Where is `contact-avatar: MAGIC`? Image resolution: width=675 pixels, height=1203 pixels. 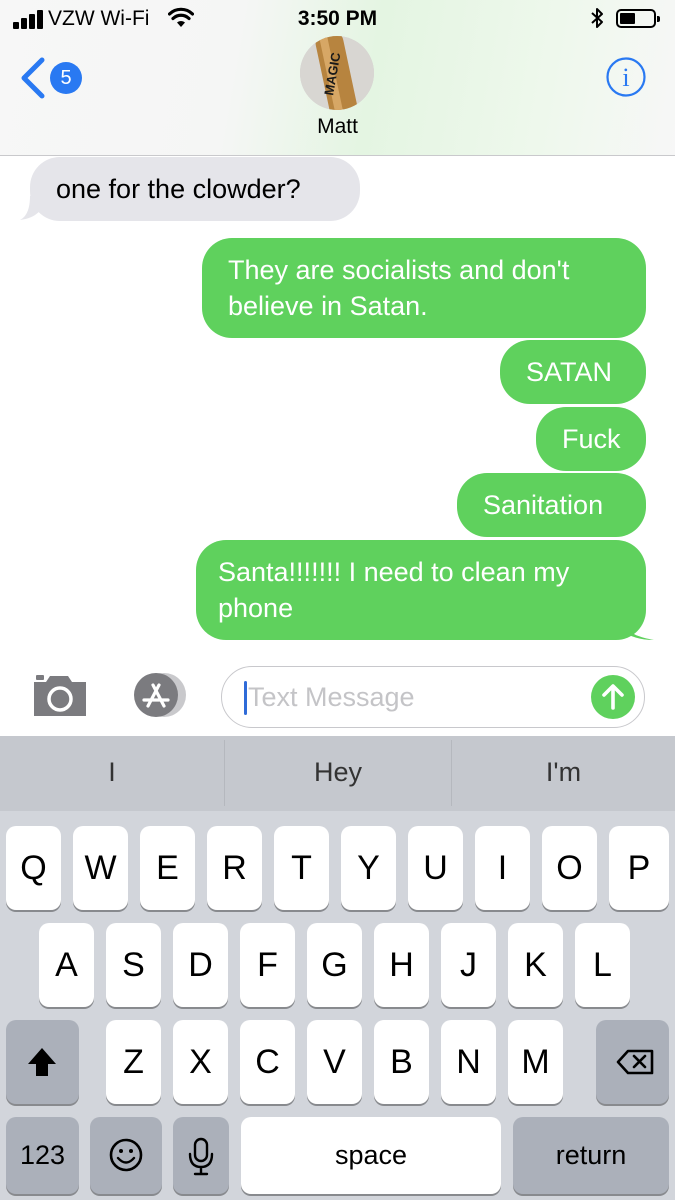
contact-avatar: MAGIC is located at coordinates (337, 73).